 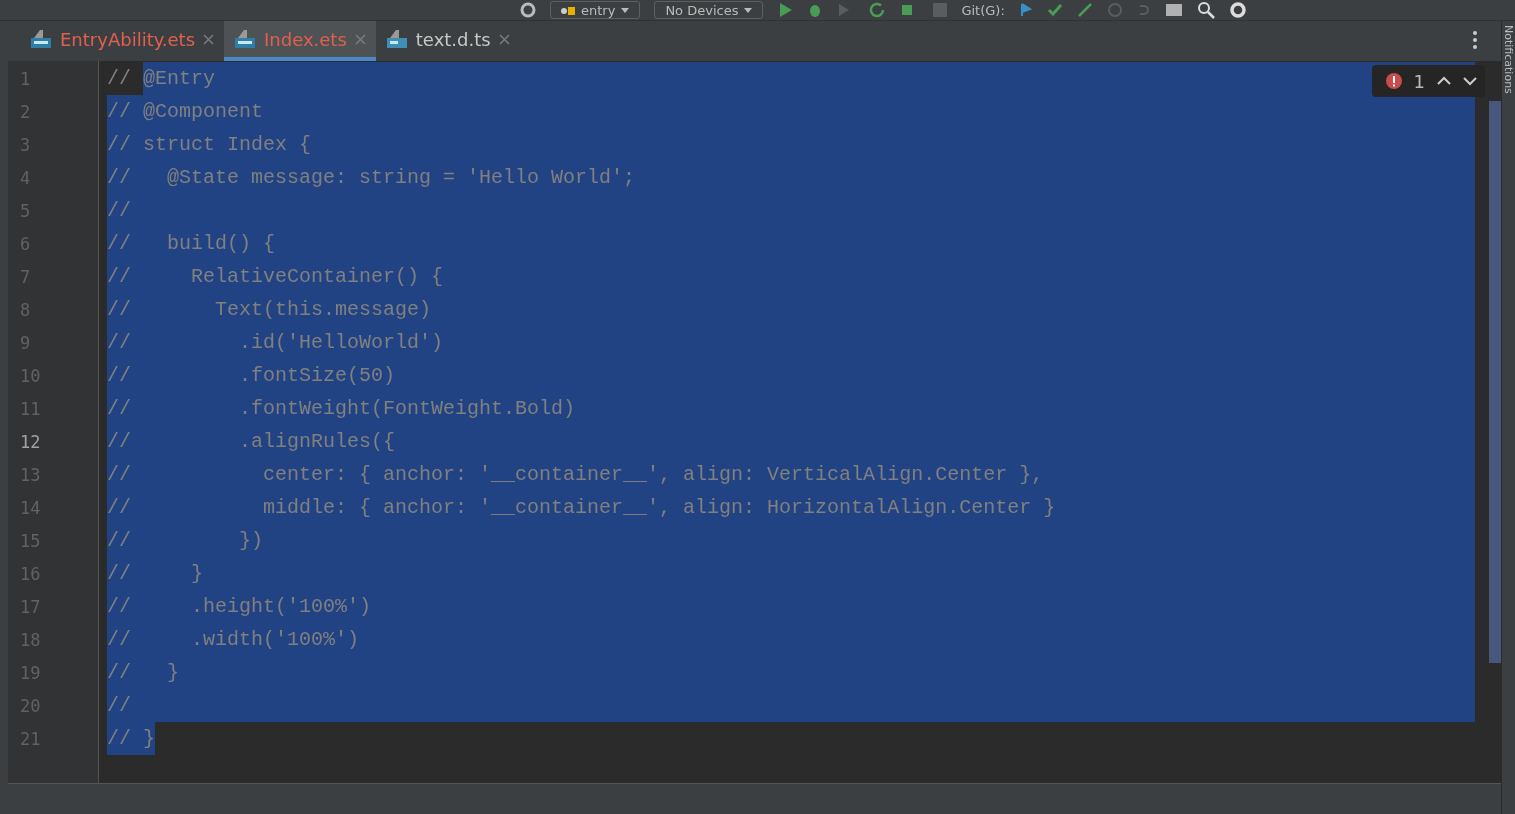 I want to click on scrollbar, so click(x=1495, y=382).